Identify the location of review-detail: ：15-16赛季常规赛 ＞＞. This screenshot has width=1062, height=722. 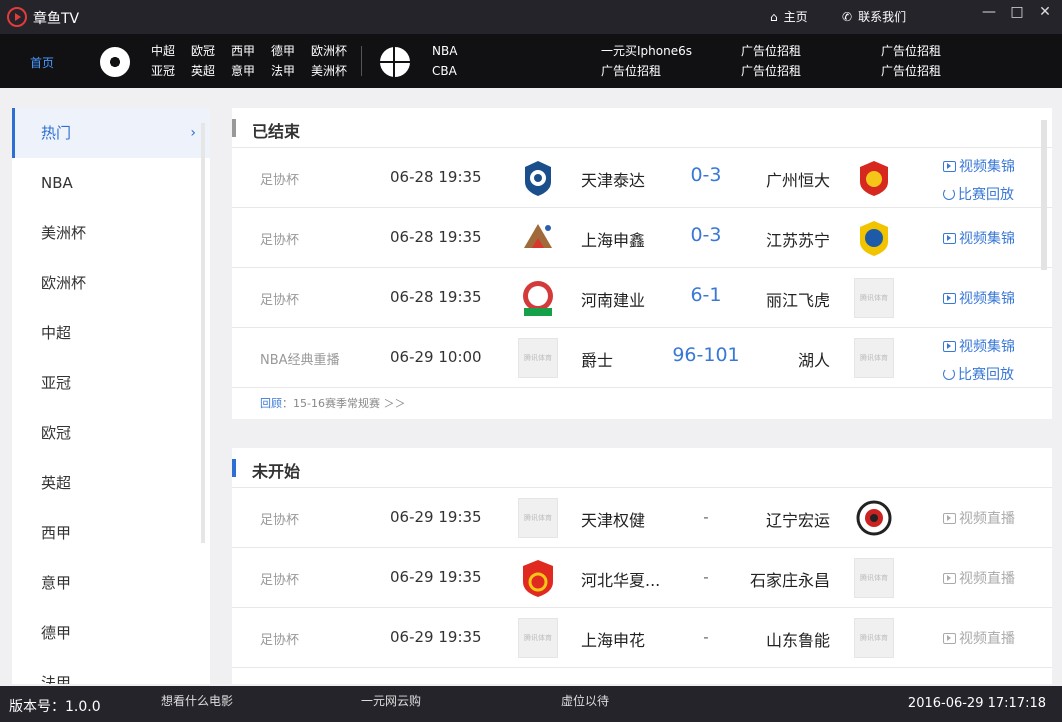
(344, 403).